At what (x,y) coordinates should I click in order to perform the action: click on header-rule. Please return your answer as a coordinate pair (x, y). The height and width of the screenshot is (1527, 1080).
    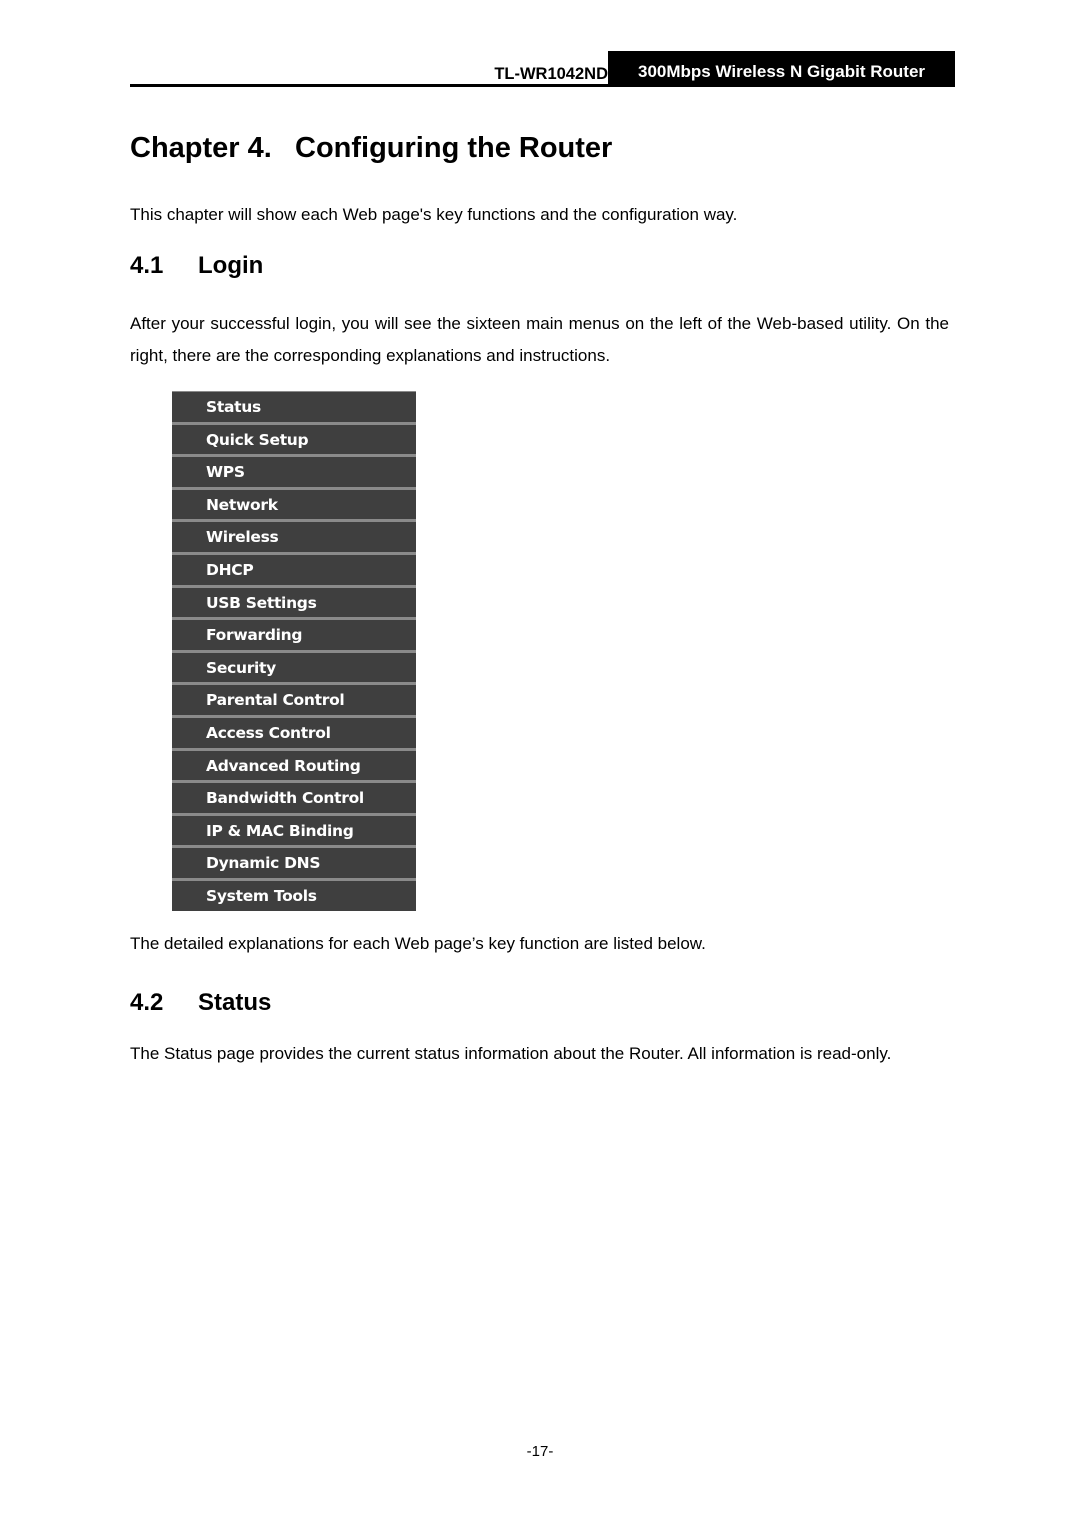
    Looking at the image, I should click on (542, 85).